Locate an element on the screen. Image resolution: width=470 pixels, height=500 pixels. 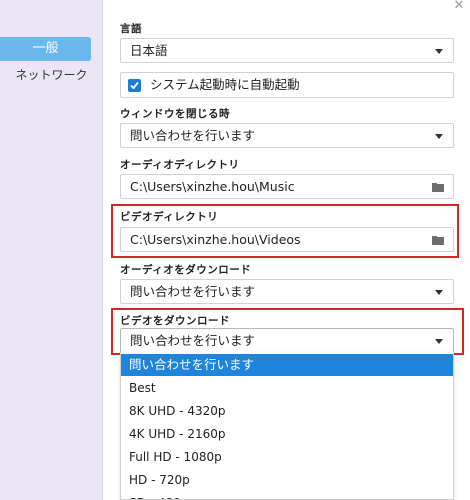
option-720p: HD - 720p is located at coordinates (287, 480).